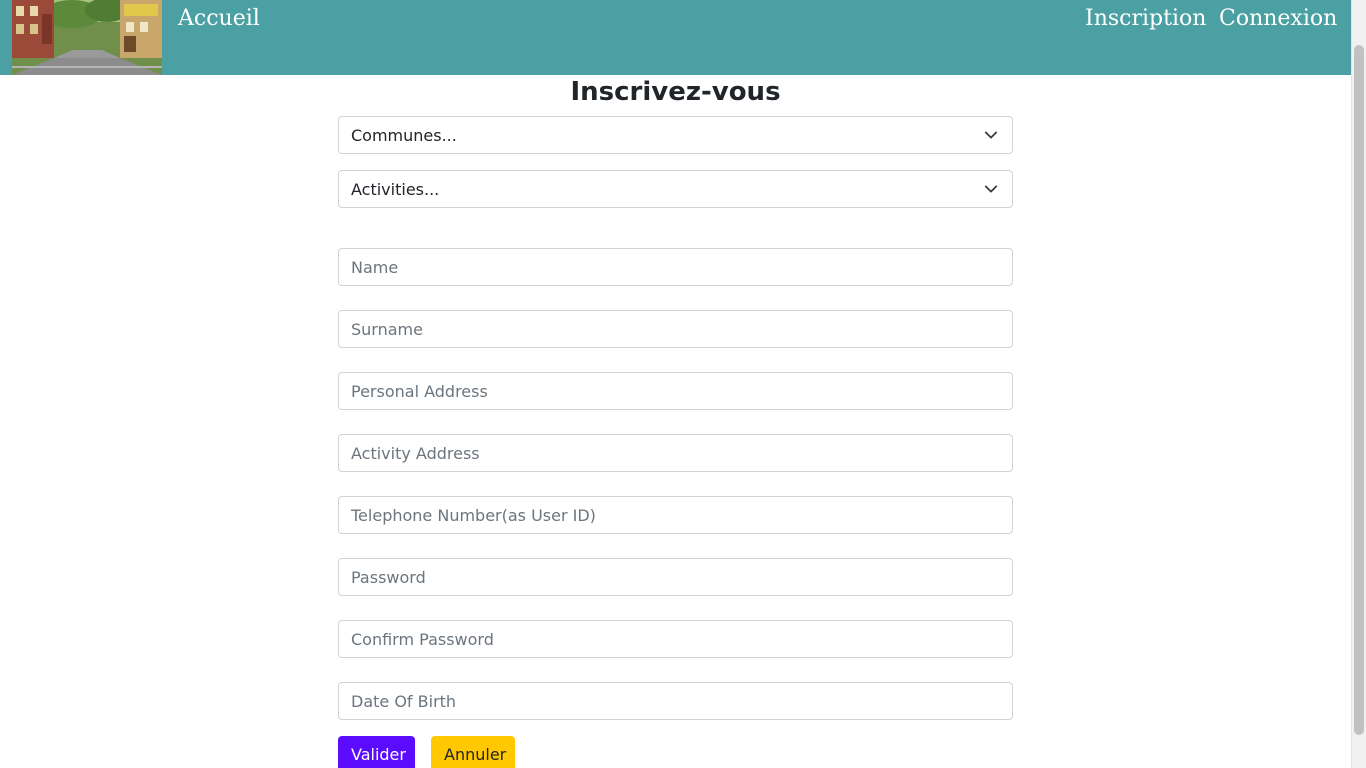  Describe the element at coordinates (675, 92) in the screenshot. I see `page-title: Inscrivez-vous` at that location.